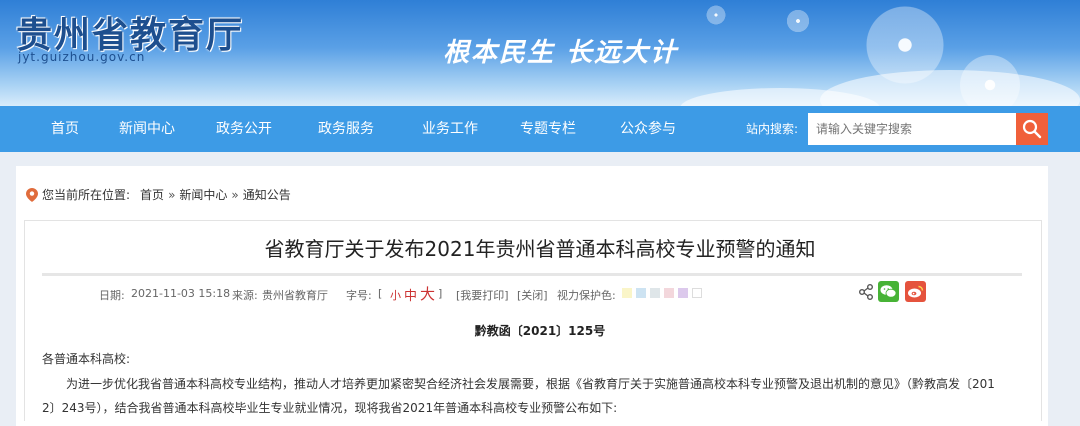 The height and width of the screenshot is (426, 1080). What do you see at coordinates (32, 194) in the screenshot?
I see `location-pin-icon` at bounding box center [32, 194].